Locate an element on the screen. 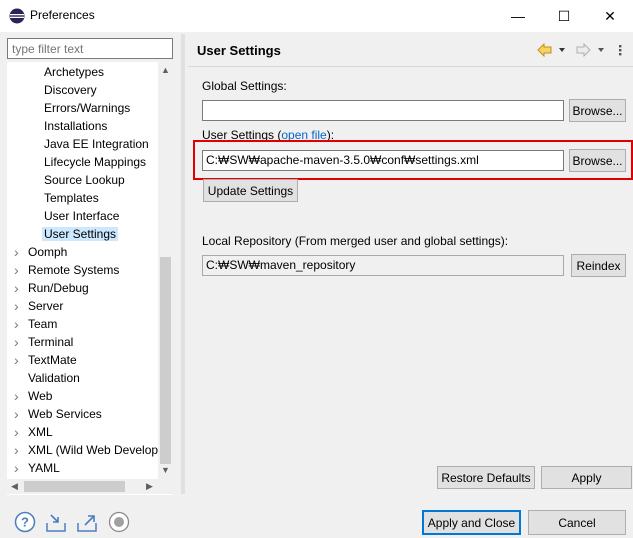  tree-item: Archetypes is located at coordinates (74, 72).